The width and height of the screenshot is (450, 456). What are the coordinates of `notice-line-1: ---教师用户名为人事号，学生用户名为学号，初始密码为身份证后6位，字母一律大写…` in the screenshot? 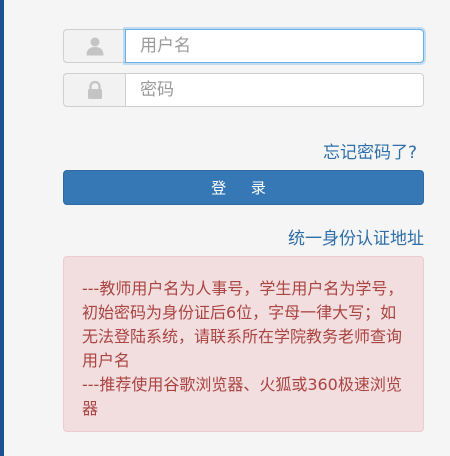 It's located at (243, 324).